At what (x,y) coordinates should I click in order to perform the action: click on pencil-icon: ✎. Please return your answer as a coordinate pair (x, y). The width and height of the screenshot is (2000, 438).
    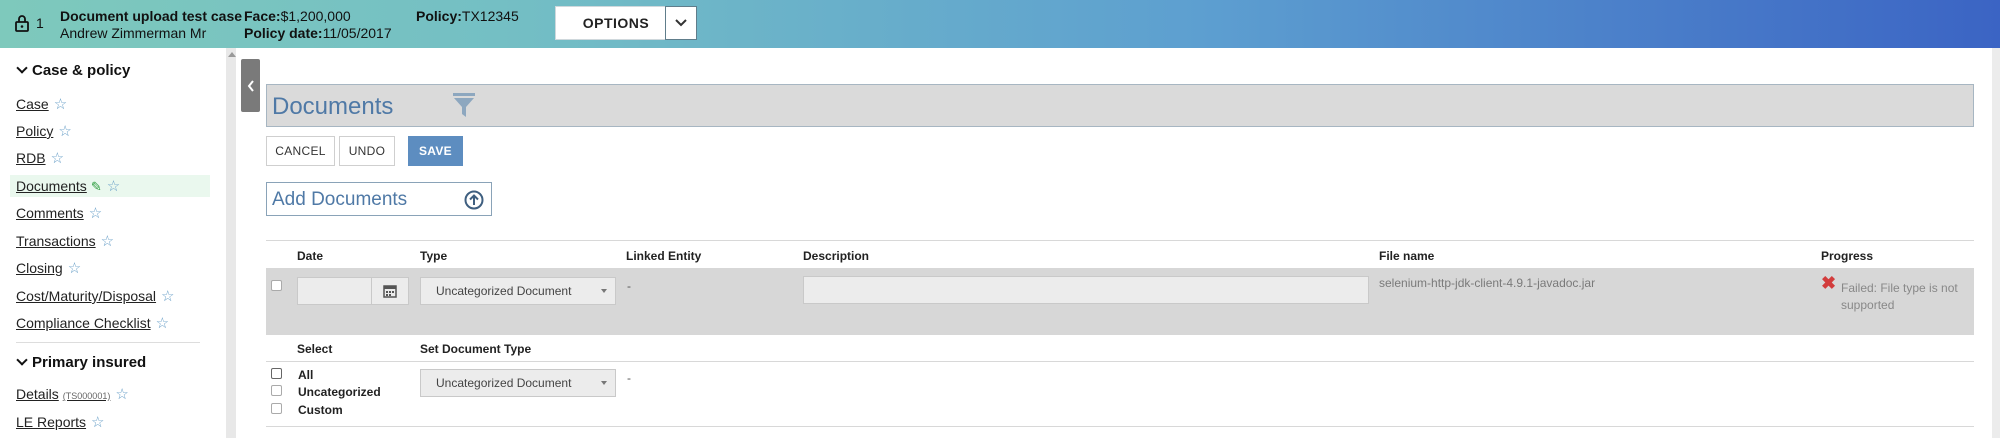
    Looking at the image, I should click on (96, 186).